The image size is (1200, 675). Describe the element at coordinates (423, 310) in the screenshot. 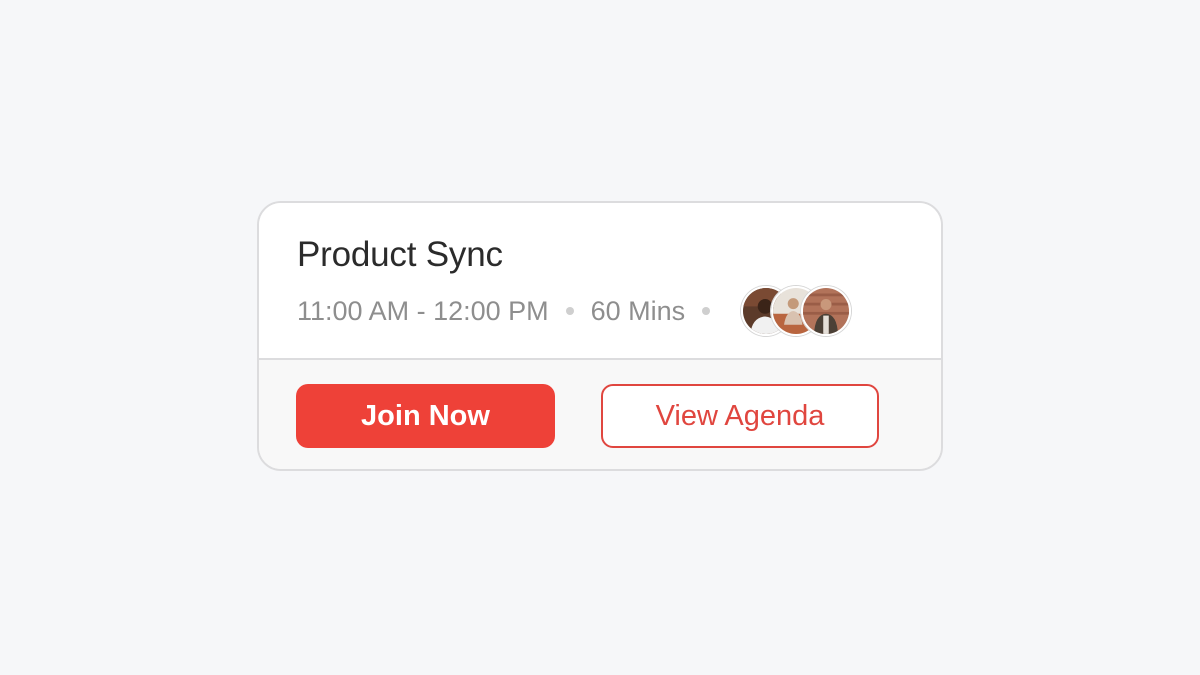

I see `meeting-time-range: 11:00 AM - 12:00 PM` at that location.